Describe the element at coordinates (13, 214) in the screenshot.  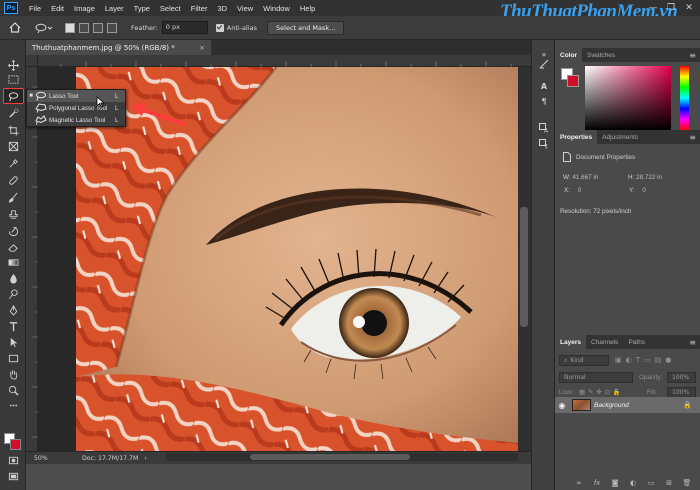
I see `clone-stamp-tool-icon` at that location.